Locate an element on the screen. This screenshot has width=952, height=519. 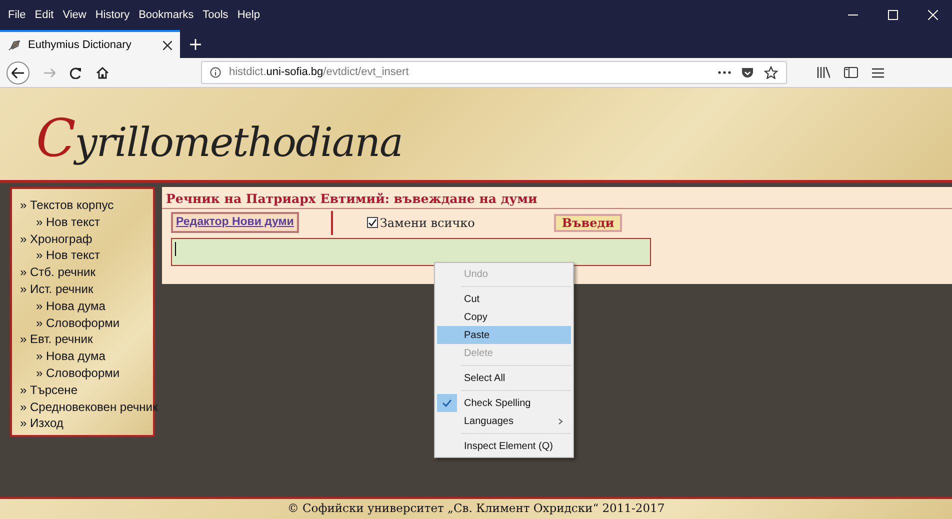
site-logo: Cyrillomethodiana is located at coordinates (219, 139).